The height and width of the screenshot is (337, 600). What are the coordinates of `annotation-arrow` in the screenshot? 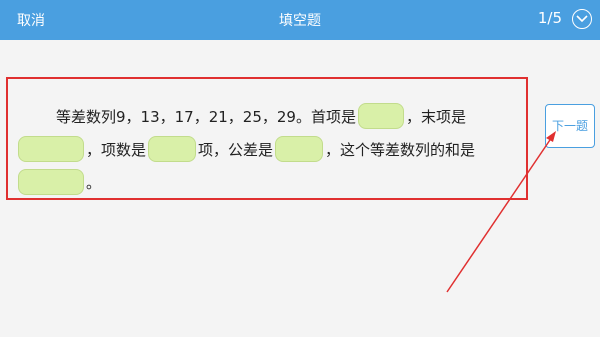 It's located at (501, 212).